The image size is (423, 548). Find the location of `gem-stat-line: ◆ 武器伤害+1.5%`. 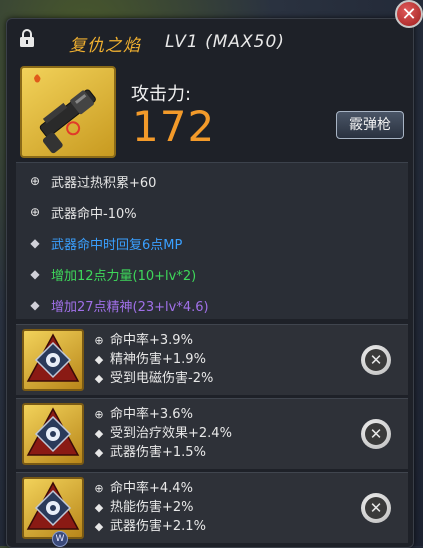

gem-stat-line: ◆ 武器伤害+1.5% is located at coordinates (162, 452).